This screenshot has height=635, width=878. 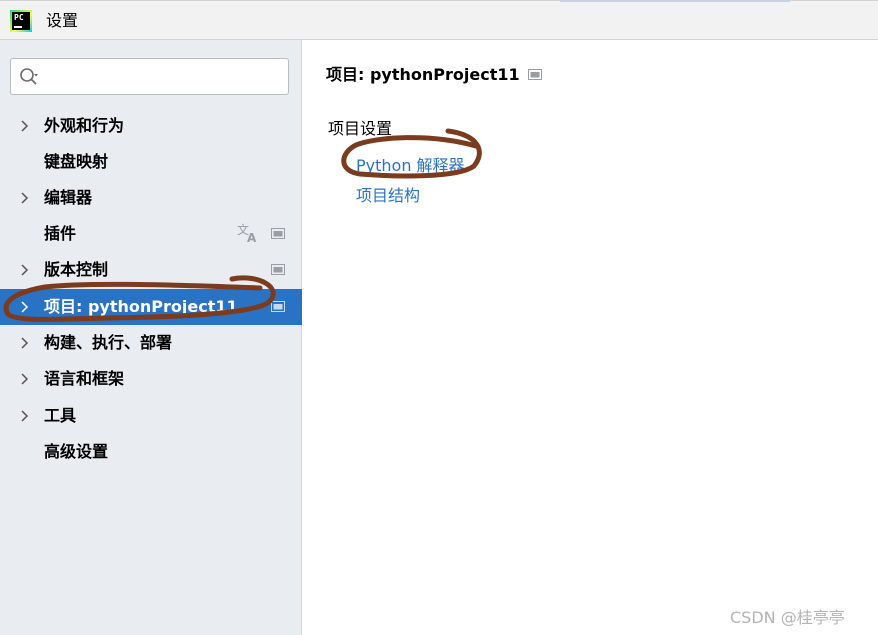 I want to click on sidebar-item-languages-frameworks: 语言和框架, so click(x=151, y=379).